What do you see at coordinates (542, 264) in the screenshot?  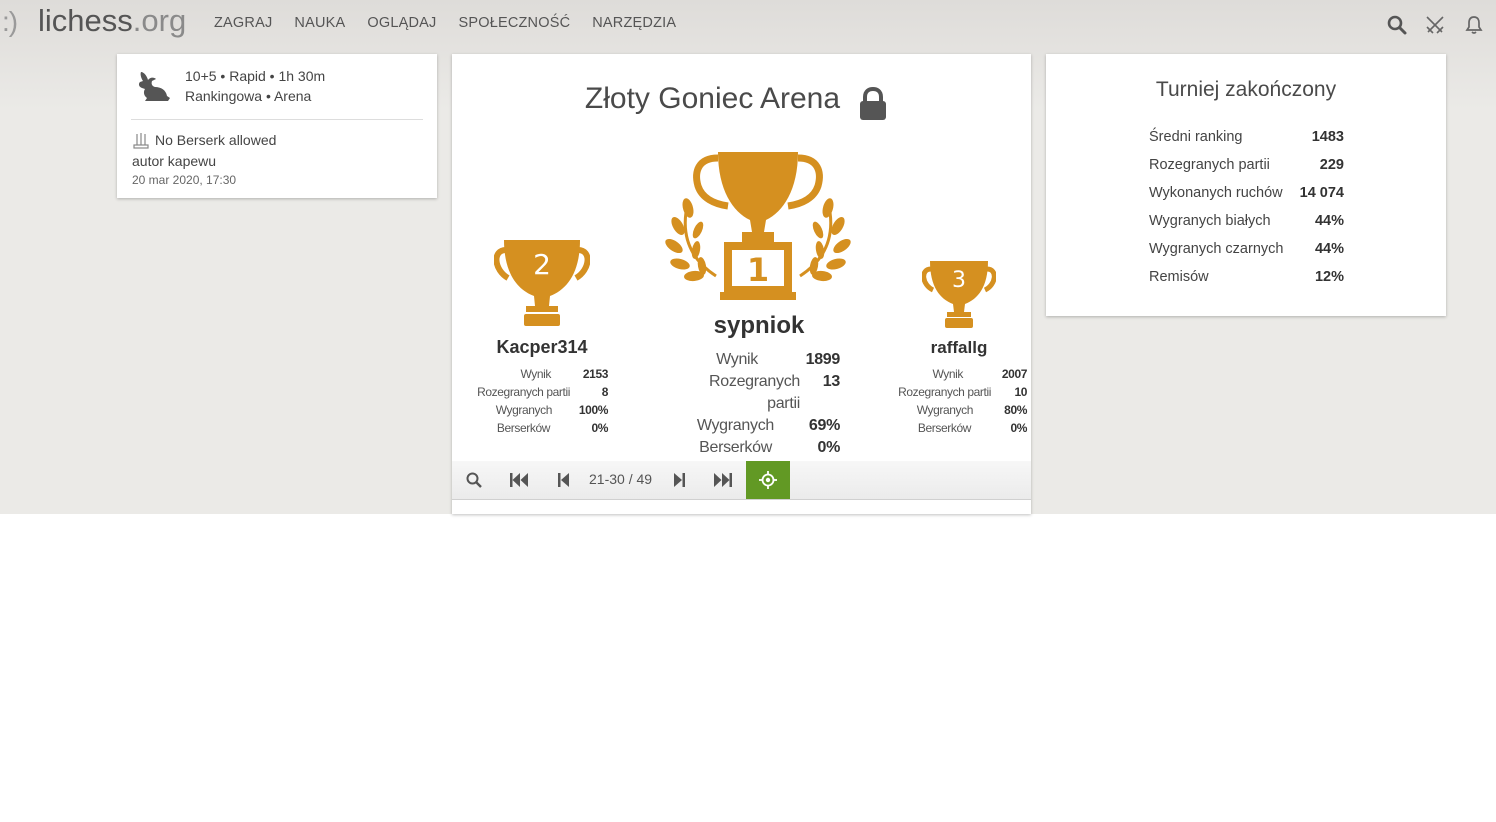 I see `second-place-rank: 2` at bounding box center [542, 264].